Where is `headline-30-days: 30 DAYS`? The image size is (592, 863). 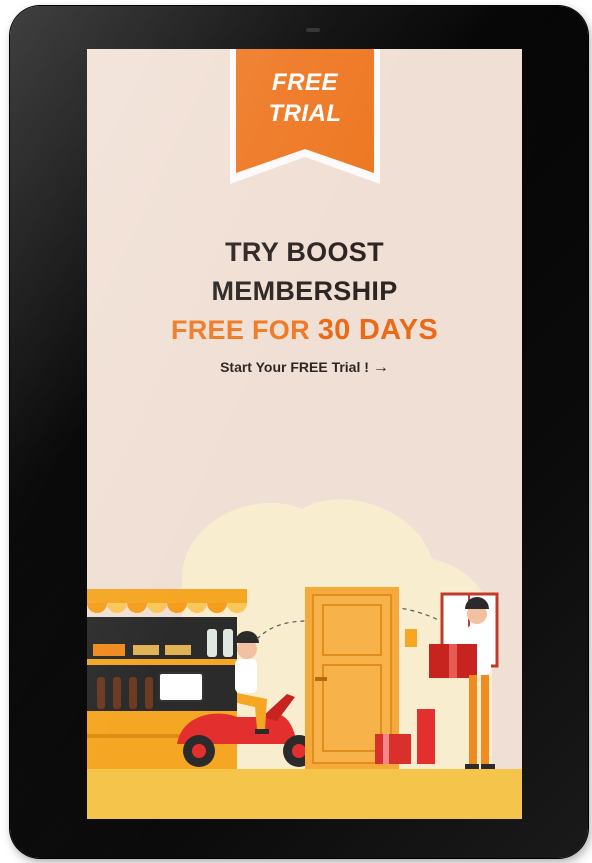
headline-30-days: 30 DAYS is located at coordinates (378, 330).